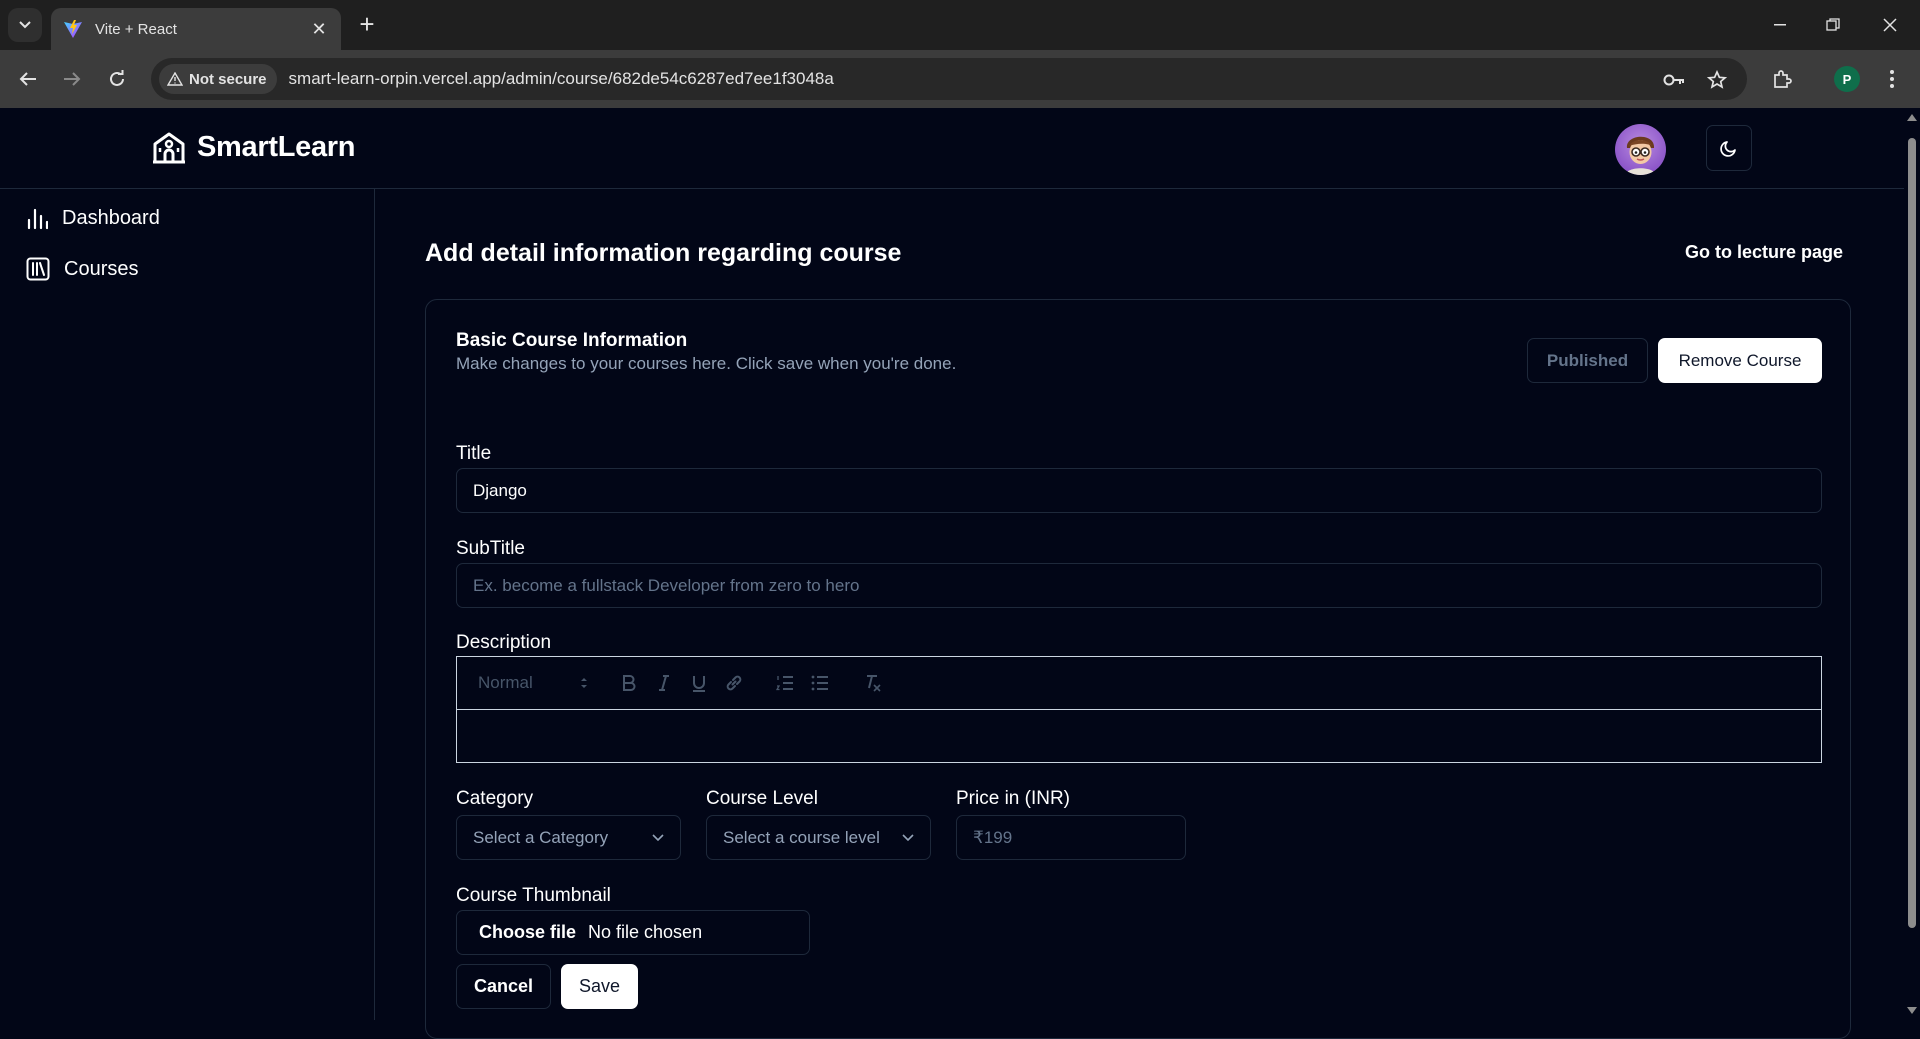 The image size is (1920, 1039). What do you see at coordinates (495, 798) in the screenshot?
I see `category-label: Category` at bounding box center [495, 798].